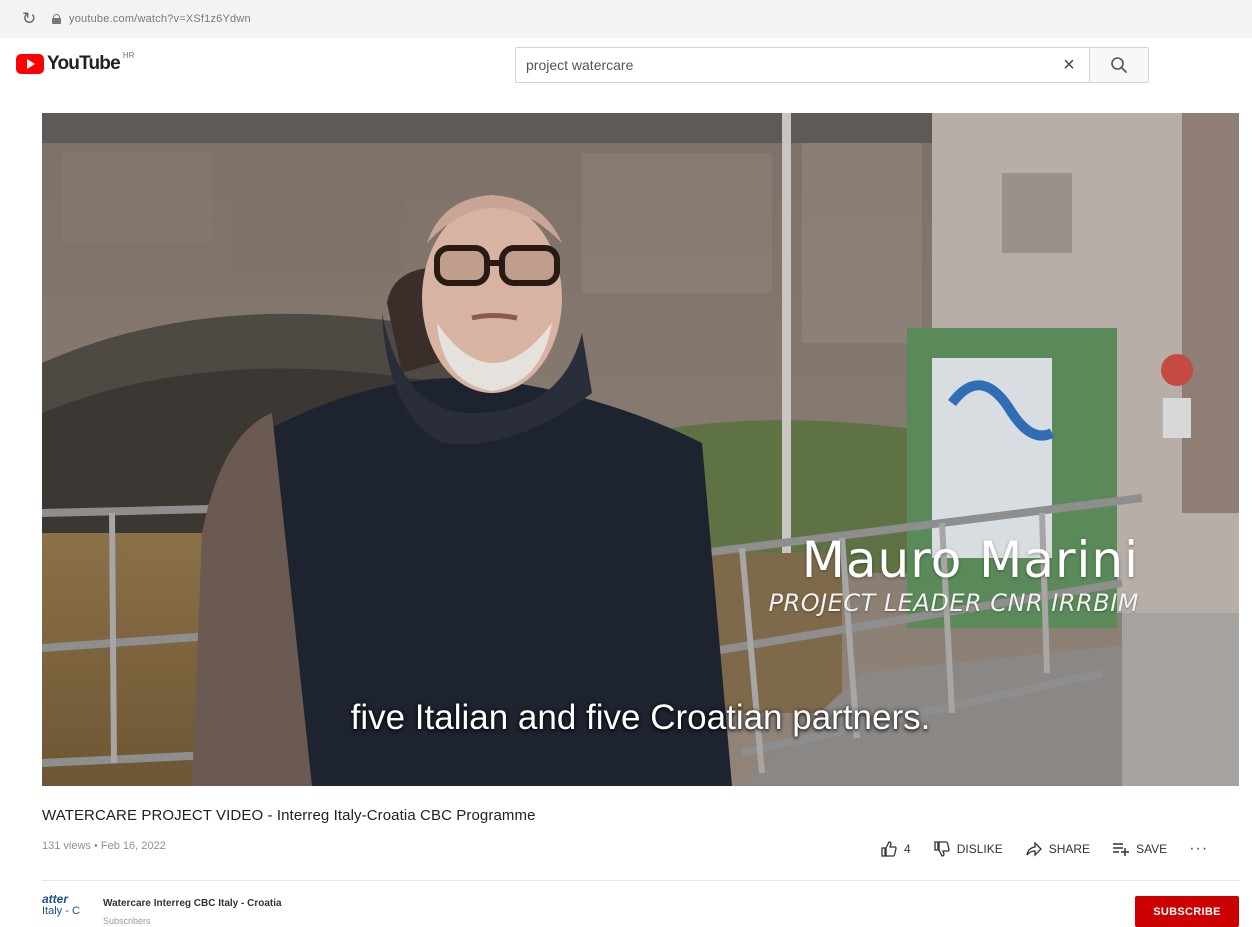  What do you see at coordinates (1069, 65) in the screenshot?
I see `clear-icon: ×` at bounding box center [1069, 65].